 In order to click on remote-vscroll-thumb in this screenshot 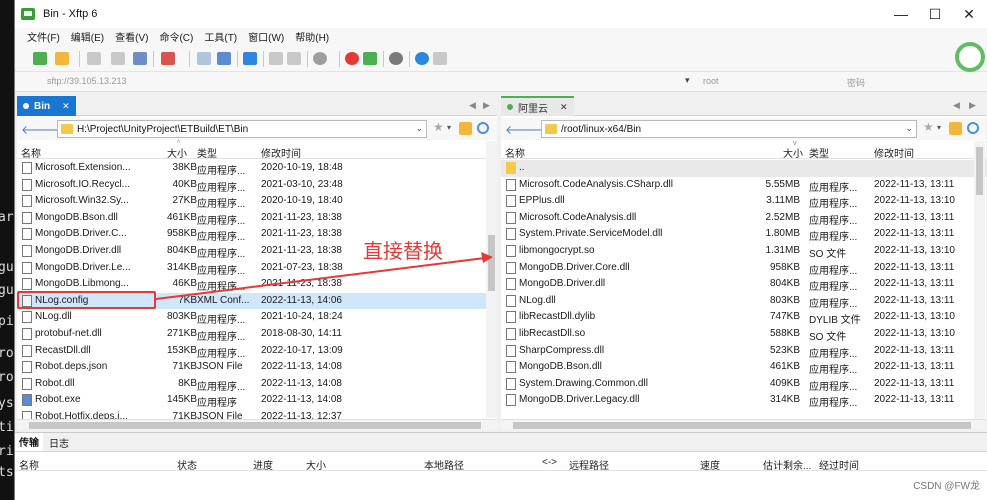, I will do `click(979, 171)`.